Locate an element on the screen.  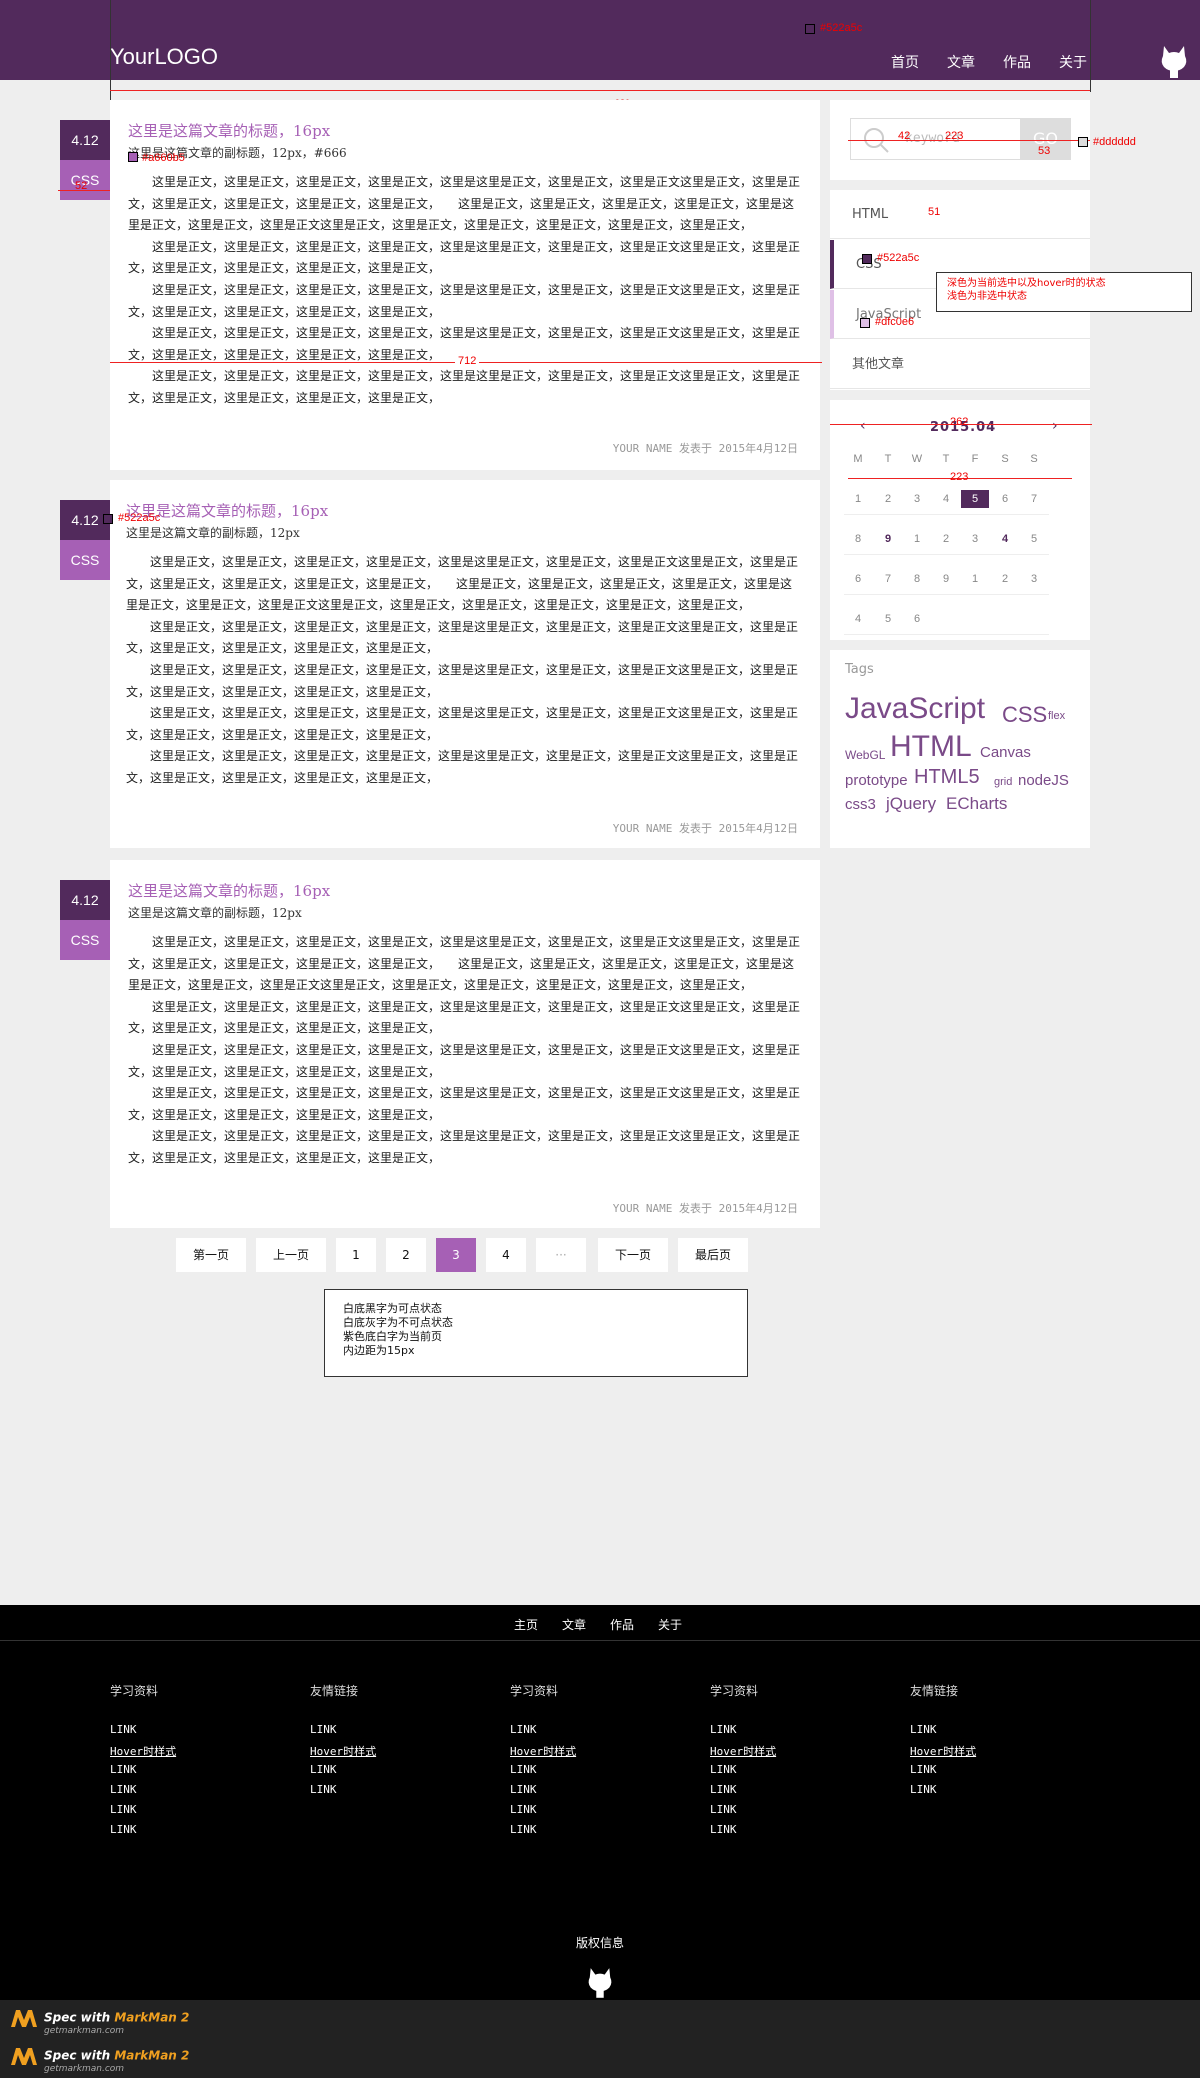
nav-about: 关于 is located at coordinates (1073, 62).